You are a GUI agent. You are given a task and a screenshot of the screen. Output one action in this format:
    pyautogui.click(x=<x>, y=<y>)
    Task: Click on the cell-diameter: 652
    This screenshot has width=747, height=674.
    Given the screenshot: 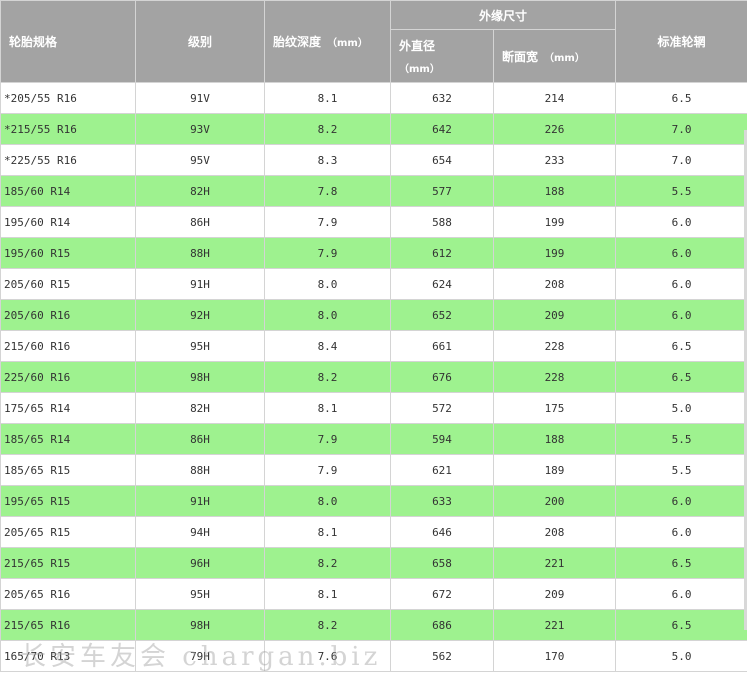 What is the action you would take?
    pyautogui.click(x=442, y=315)
    